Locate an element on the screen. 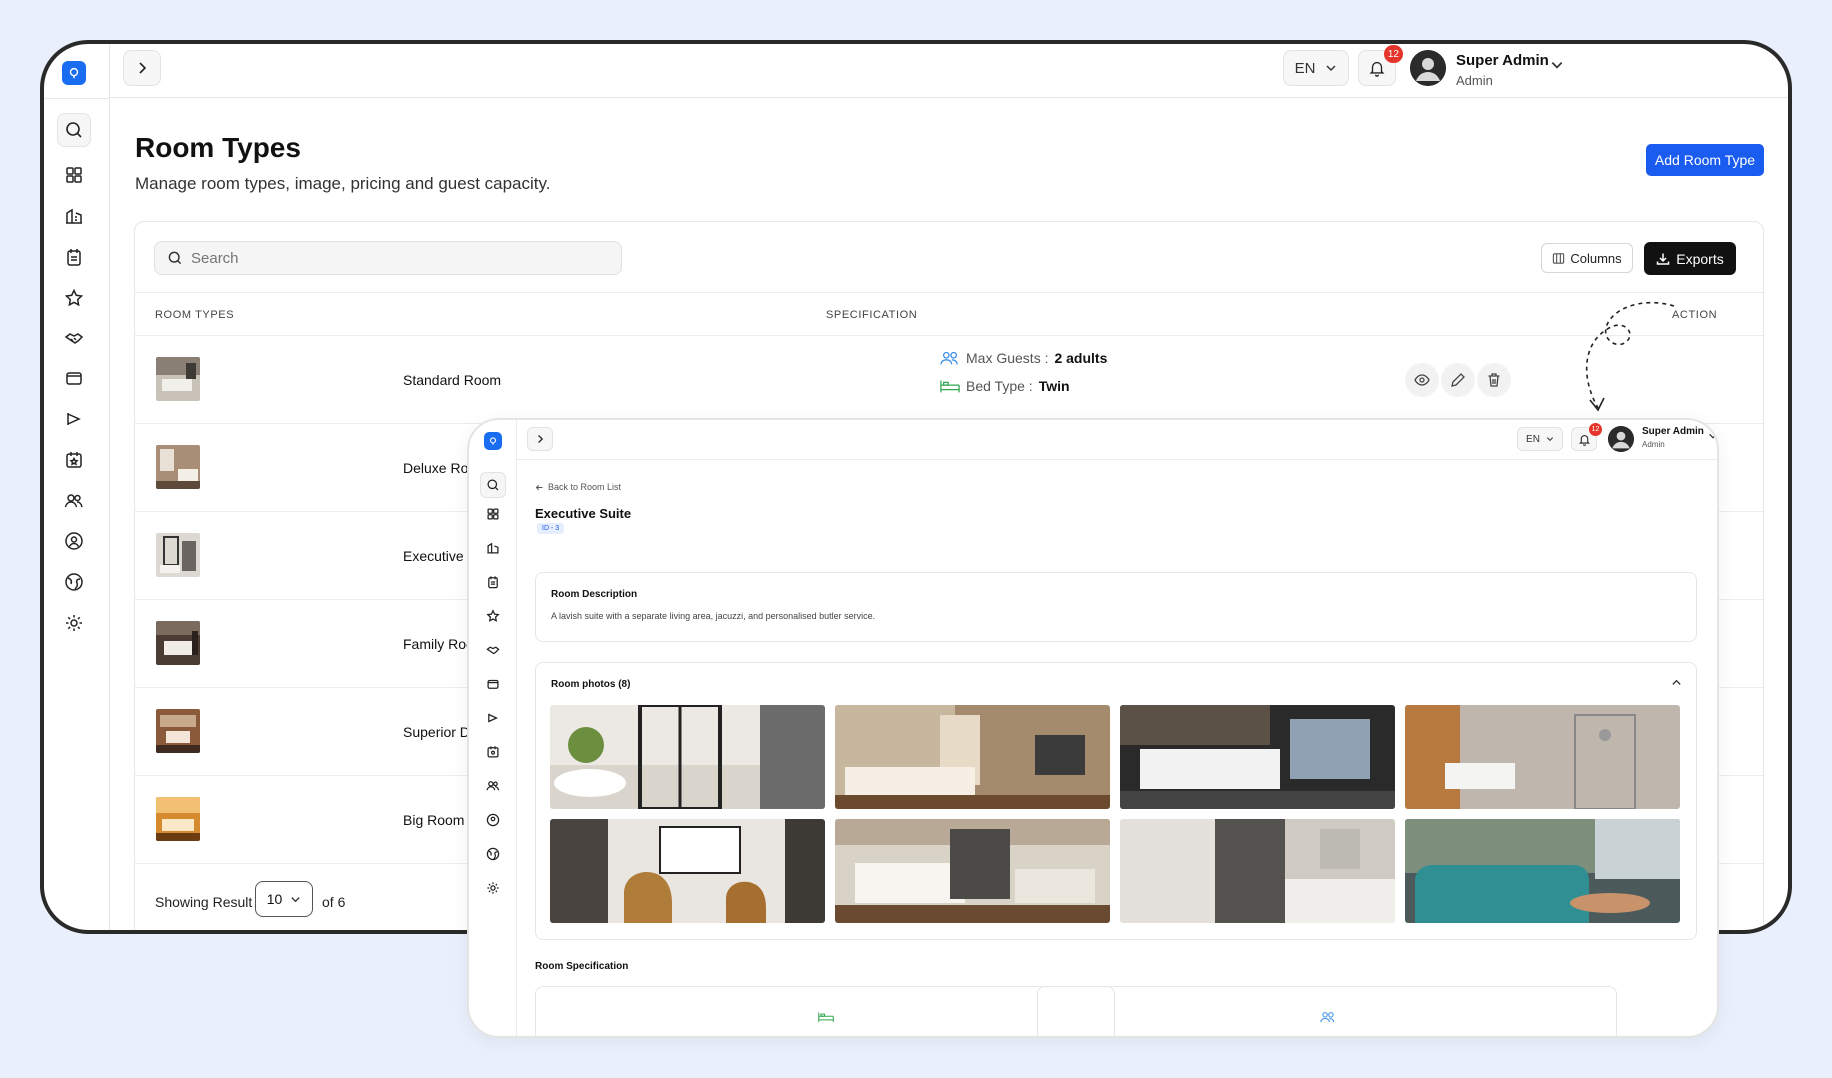  exports-button: Exports is located at coordinates (1690, 258).